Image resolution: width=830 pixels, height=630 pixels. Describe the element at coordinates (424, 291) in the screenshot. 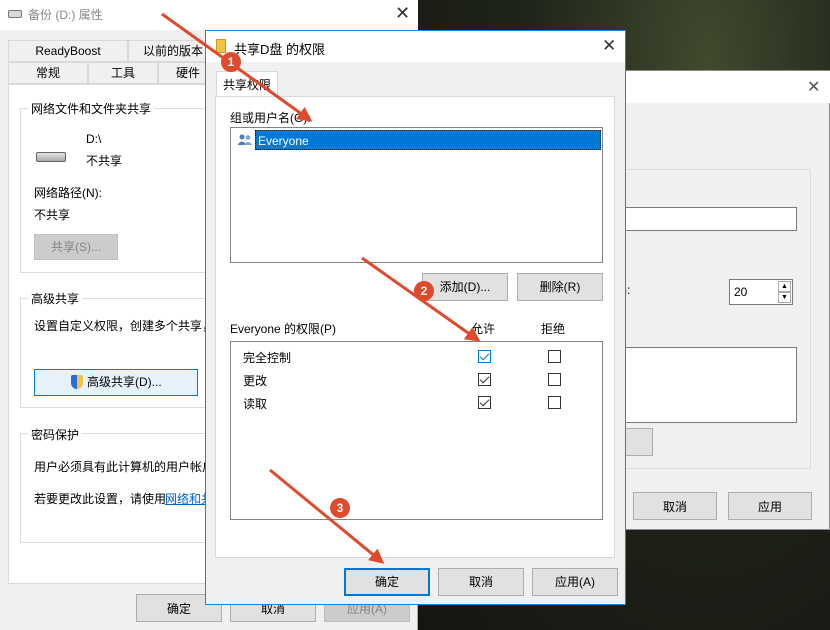

I see `annotation-badge-2: 2` at that location.